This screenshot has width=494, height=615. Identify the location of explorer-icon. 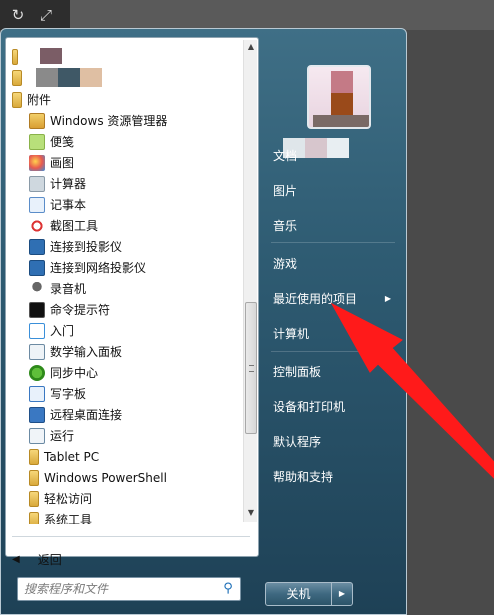
(37, 120).